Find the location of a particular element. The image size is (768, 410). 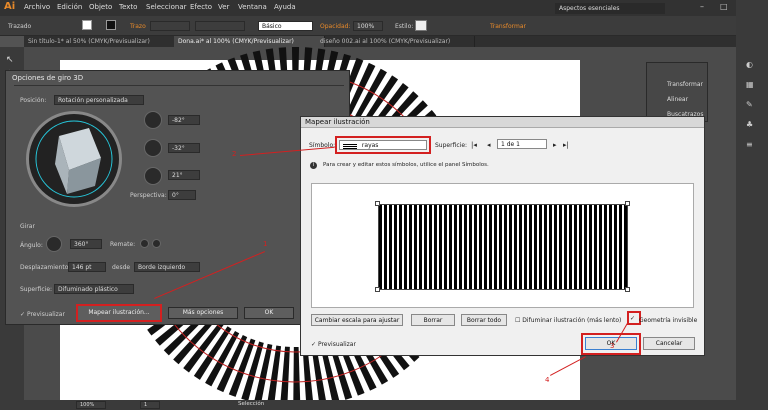

invisible-geometry-checkbox: ✓ is located at coordinates (632, 318).